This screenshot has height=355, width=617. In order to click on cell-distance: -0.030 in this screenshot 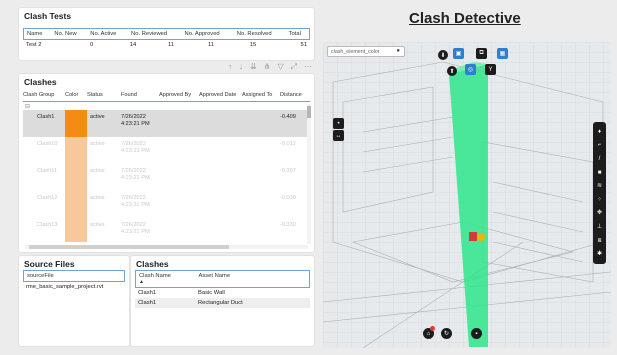, I will do `click(288, 198)`.